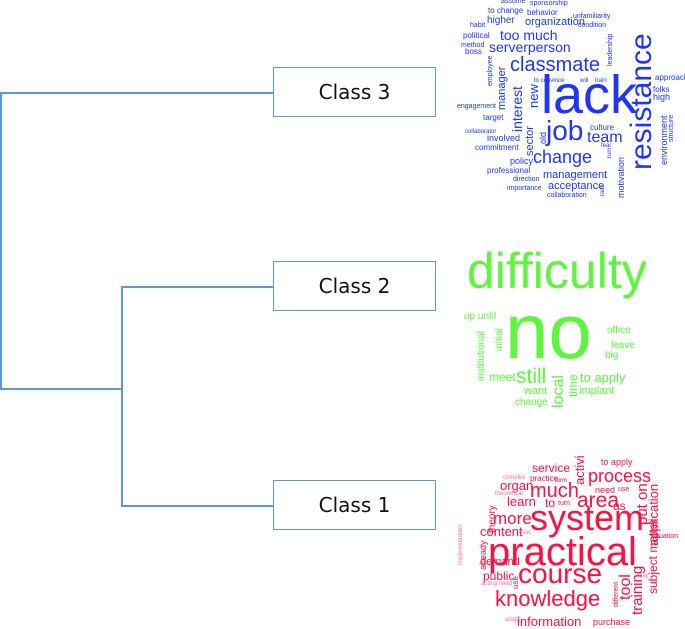 Image resolution: width=685 pixels, height=629 pixels. Describe the element at coordinates (576, 186) in the screenshot. I see `word: acceptance` at that location.